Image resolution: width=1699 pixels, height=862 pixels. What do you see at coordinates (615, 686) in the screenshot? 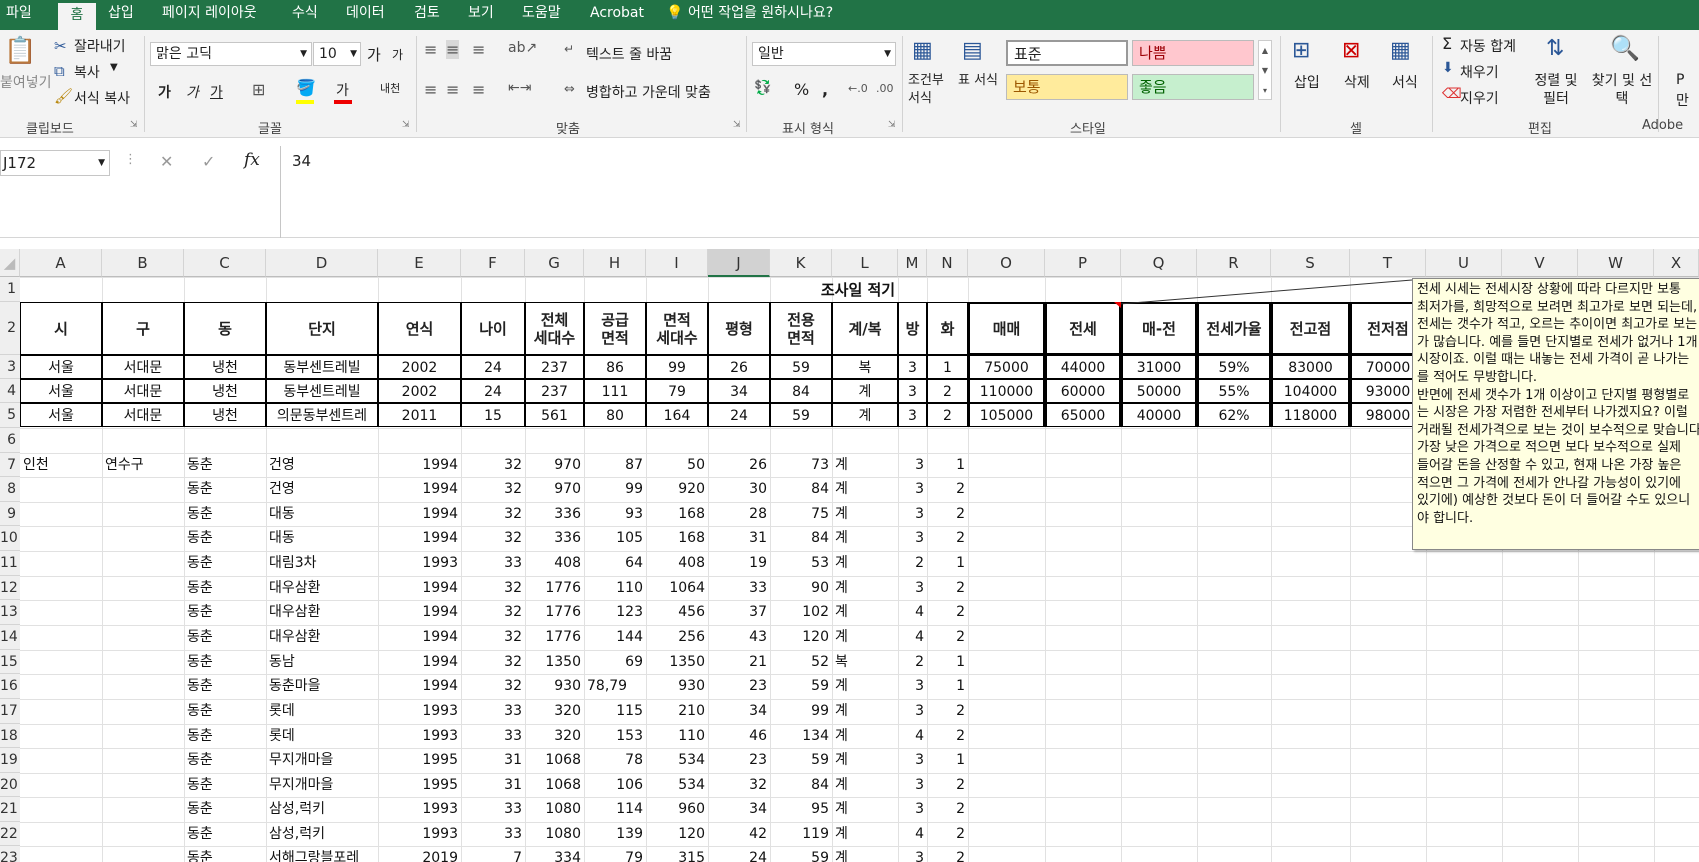
I see `table-cell: 78,79` at bounding box center [615, 686].